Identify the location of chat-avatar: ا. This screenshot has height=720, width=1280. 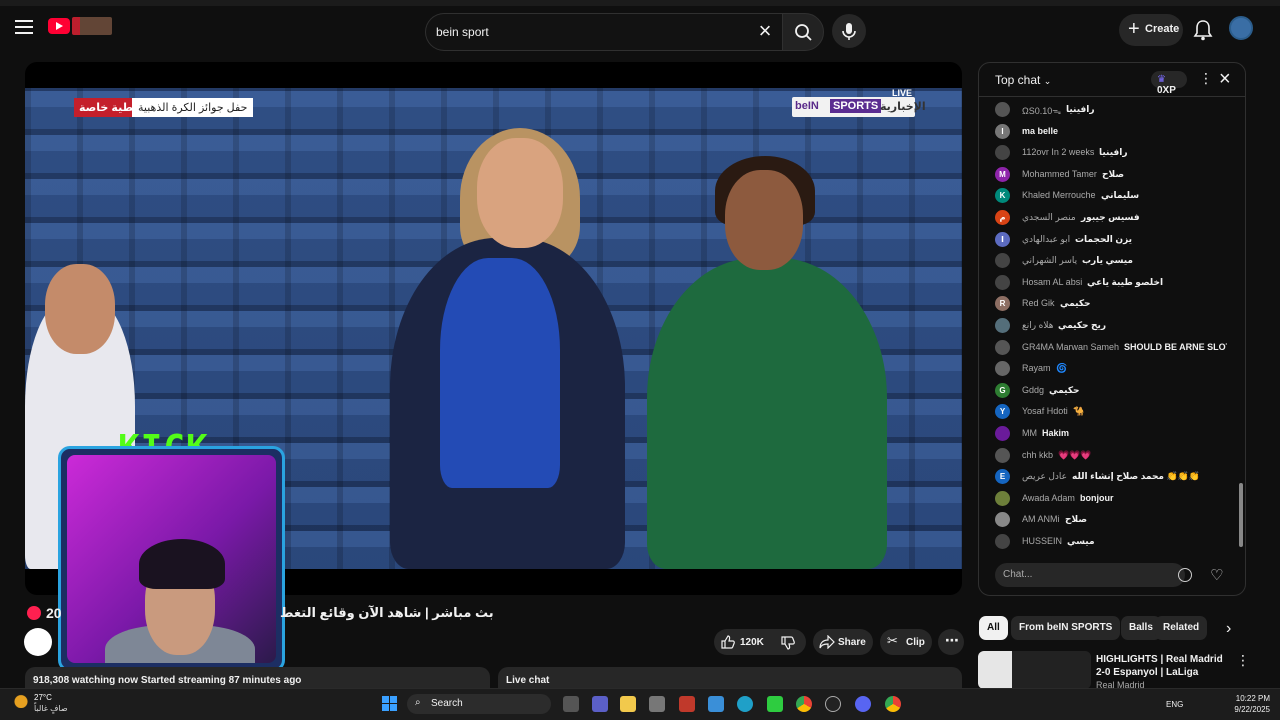
(1002, 239).